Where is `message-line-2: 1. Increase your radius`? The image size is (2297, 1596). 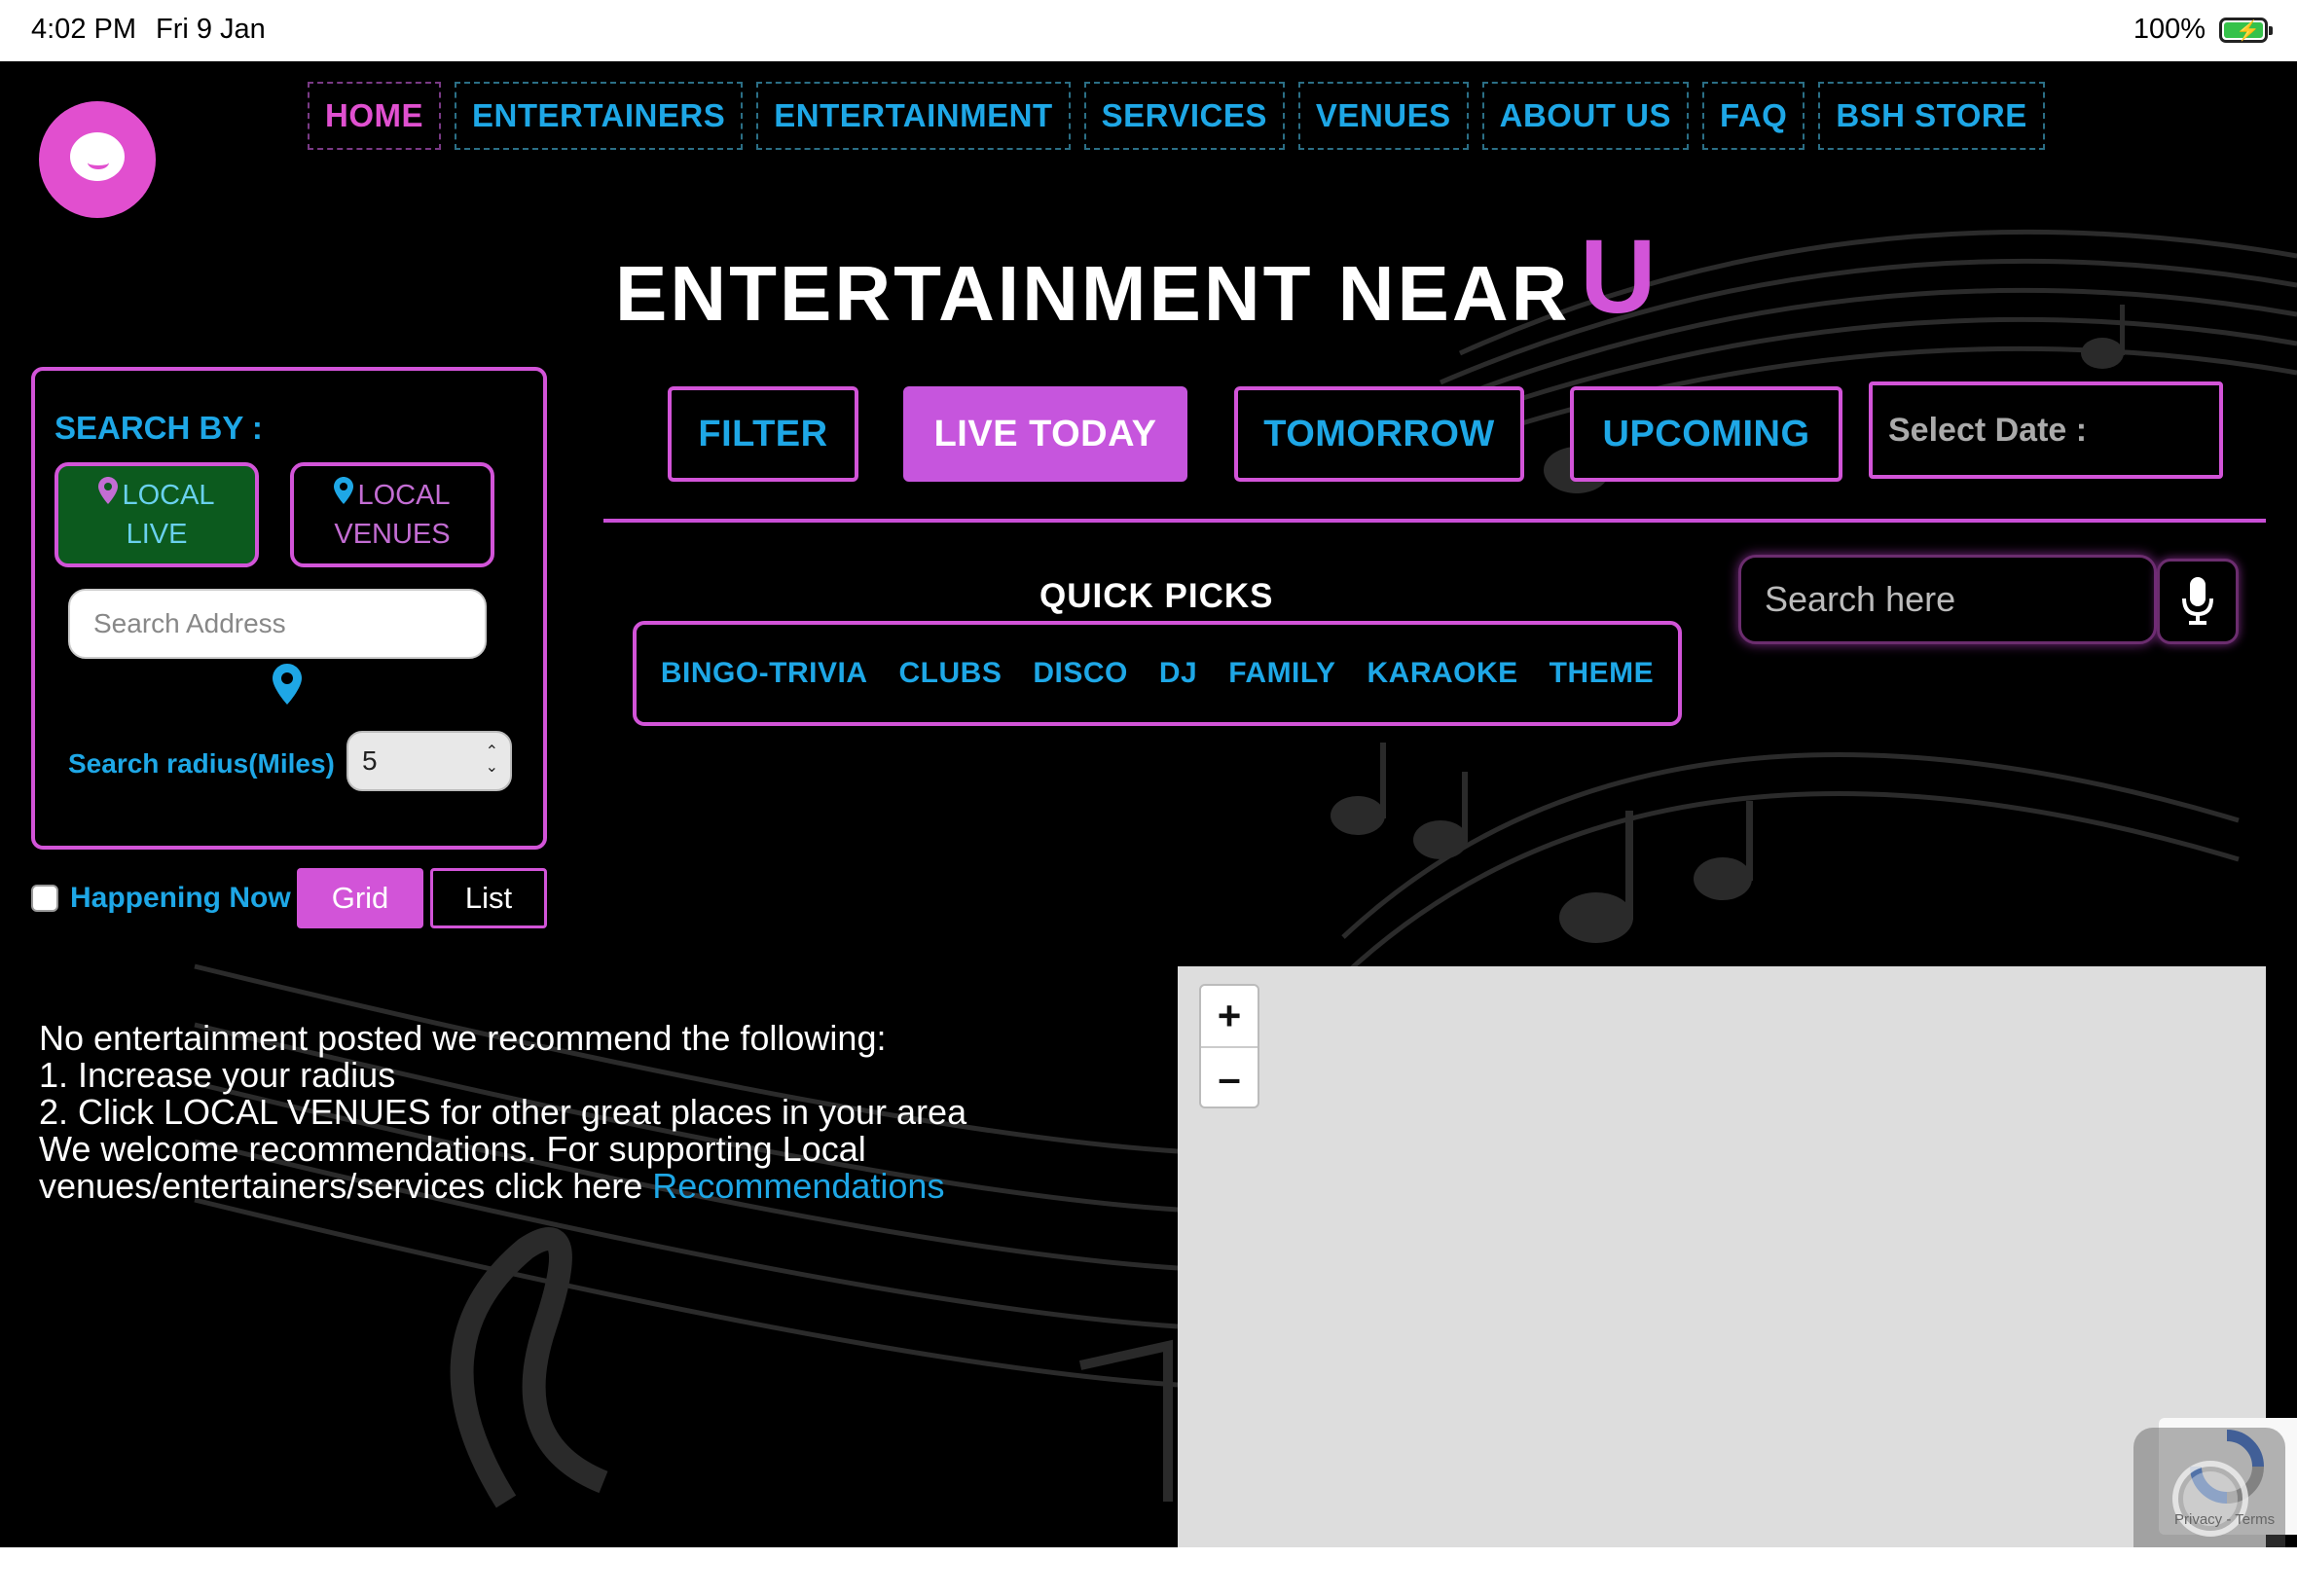
message-line-2: 1. Increase your radius is located at coordinates (217, 1075).